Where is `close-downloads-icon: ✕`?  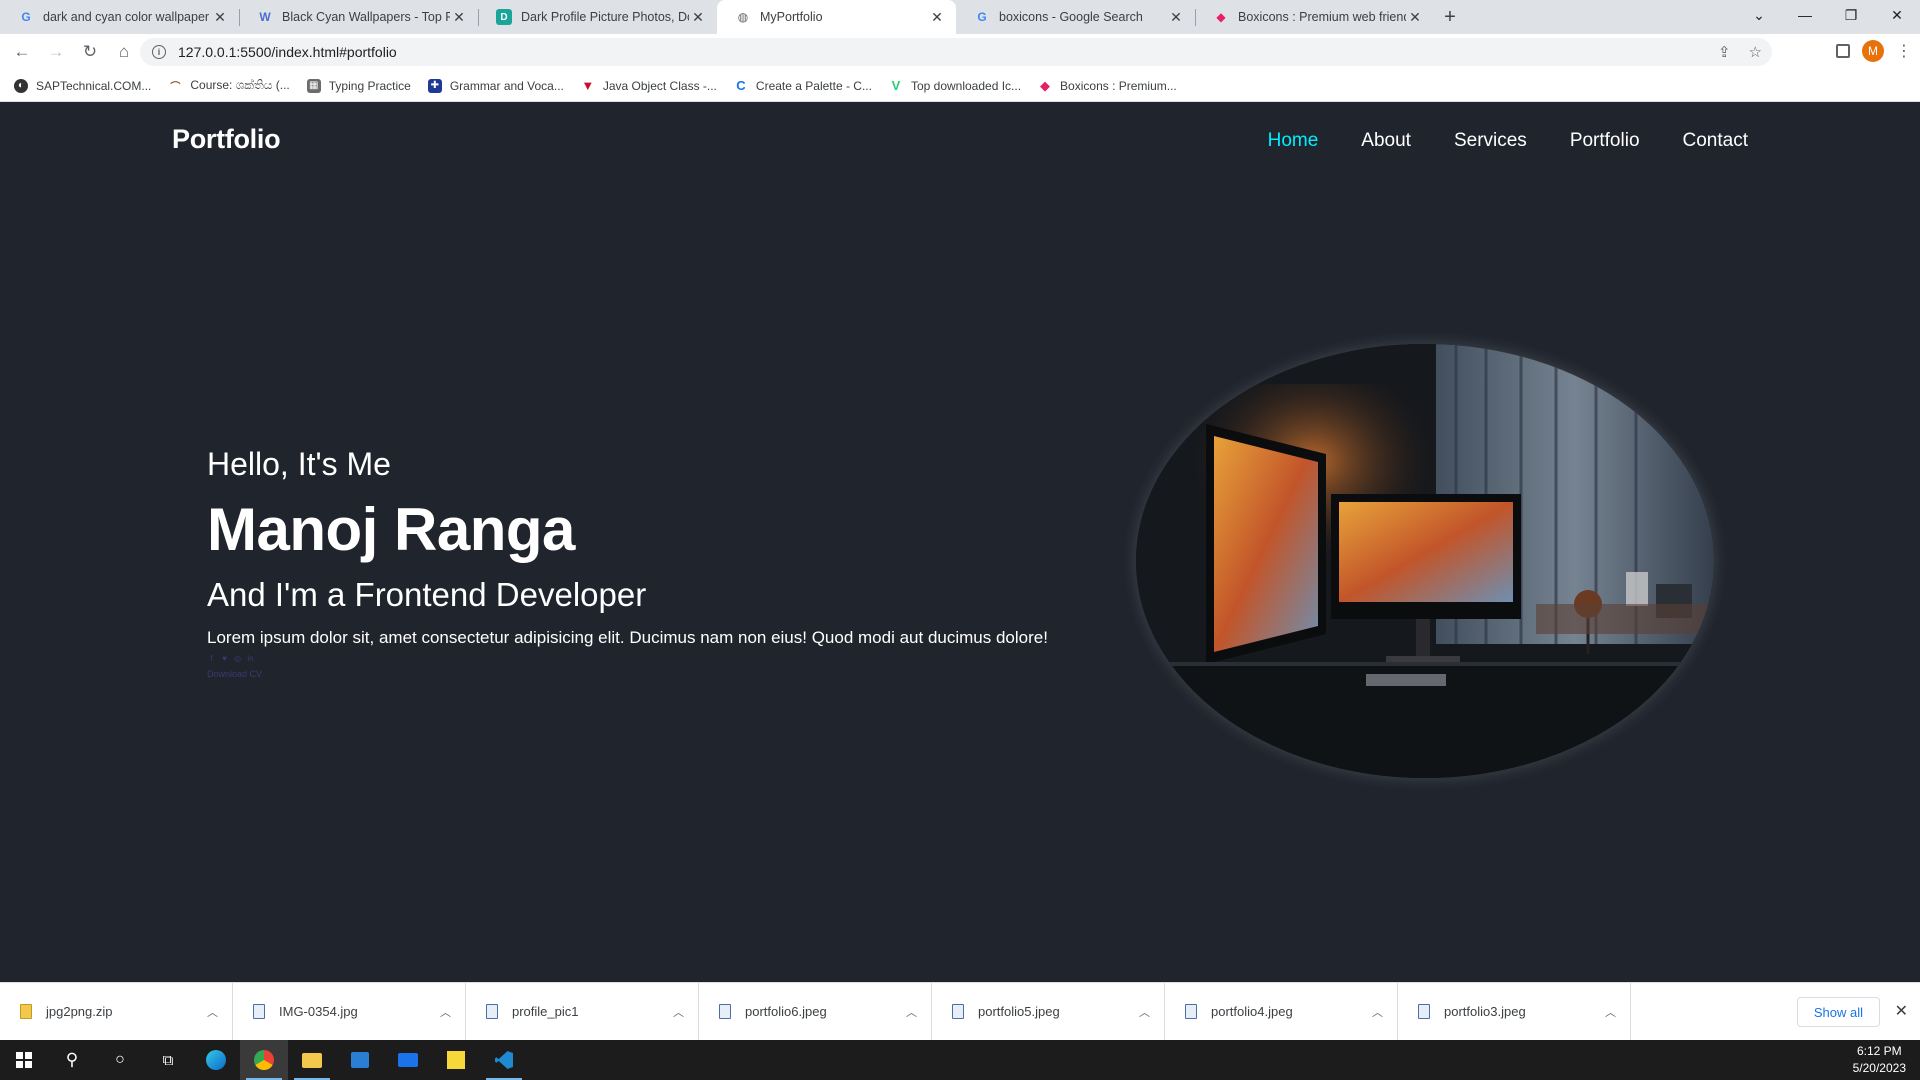 close-downloads-icon: ✕ is located at coordinates (1901, 1011).